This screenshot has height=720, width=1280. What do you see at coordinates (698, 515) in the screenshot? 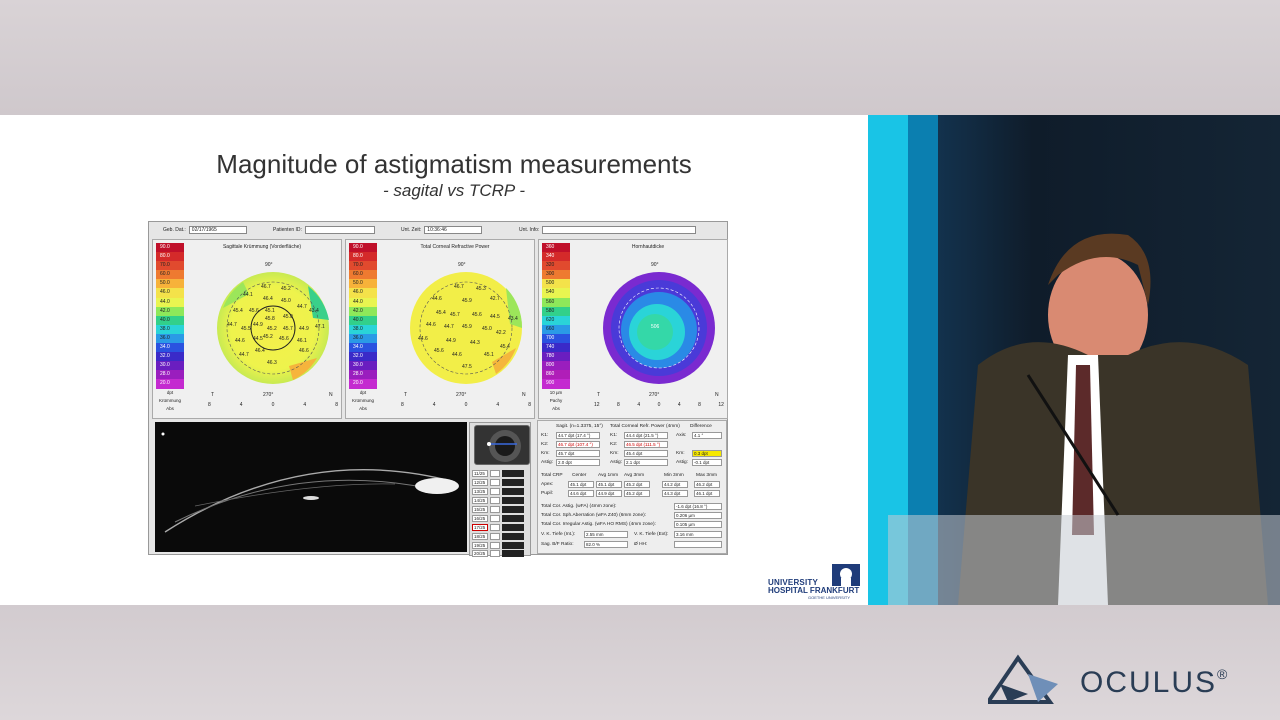
I see `sph-aberration-value: 0.206 µm` at bounding box center [698, 515].